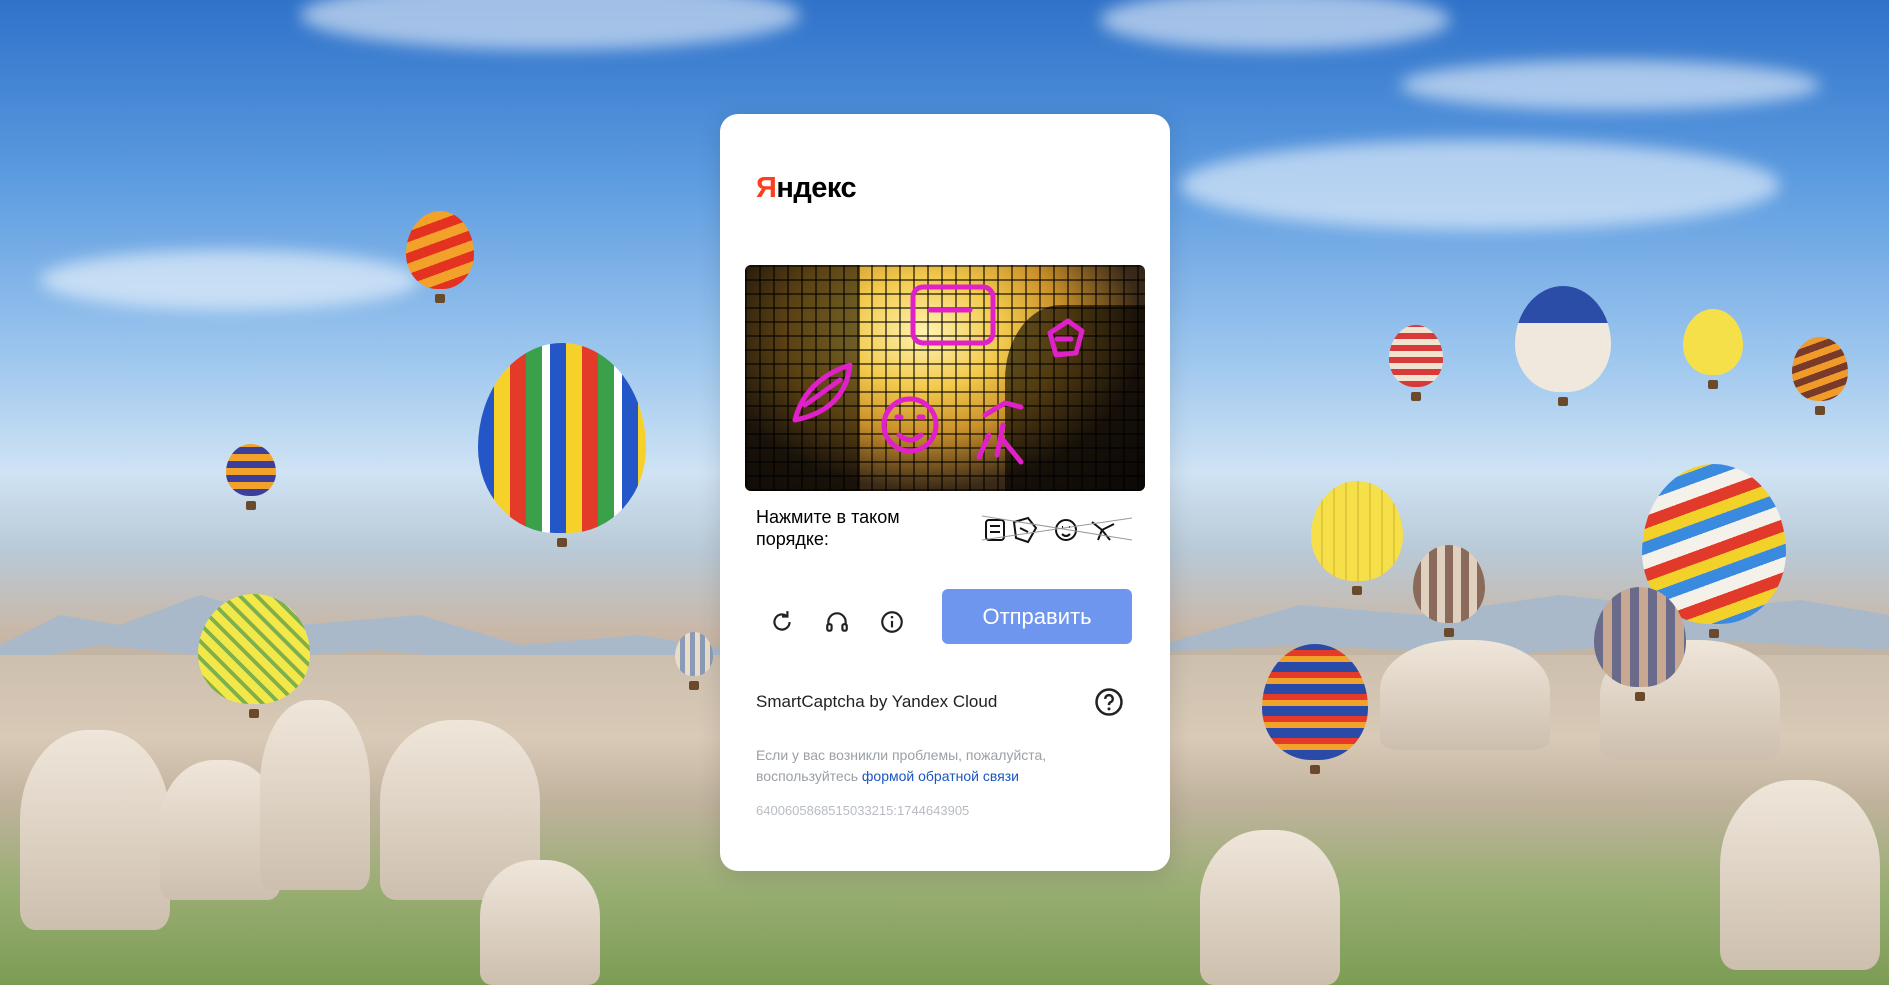  What do you see at coordinates (806, 188) in the screenshot?
I see `yandex-logo: Яндекс` at bounding box center [806, 188].